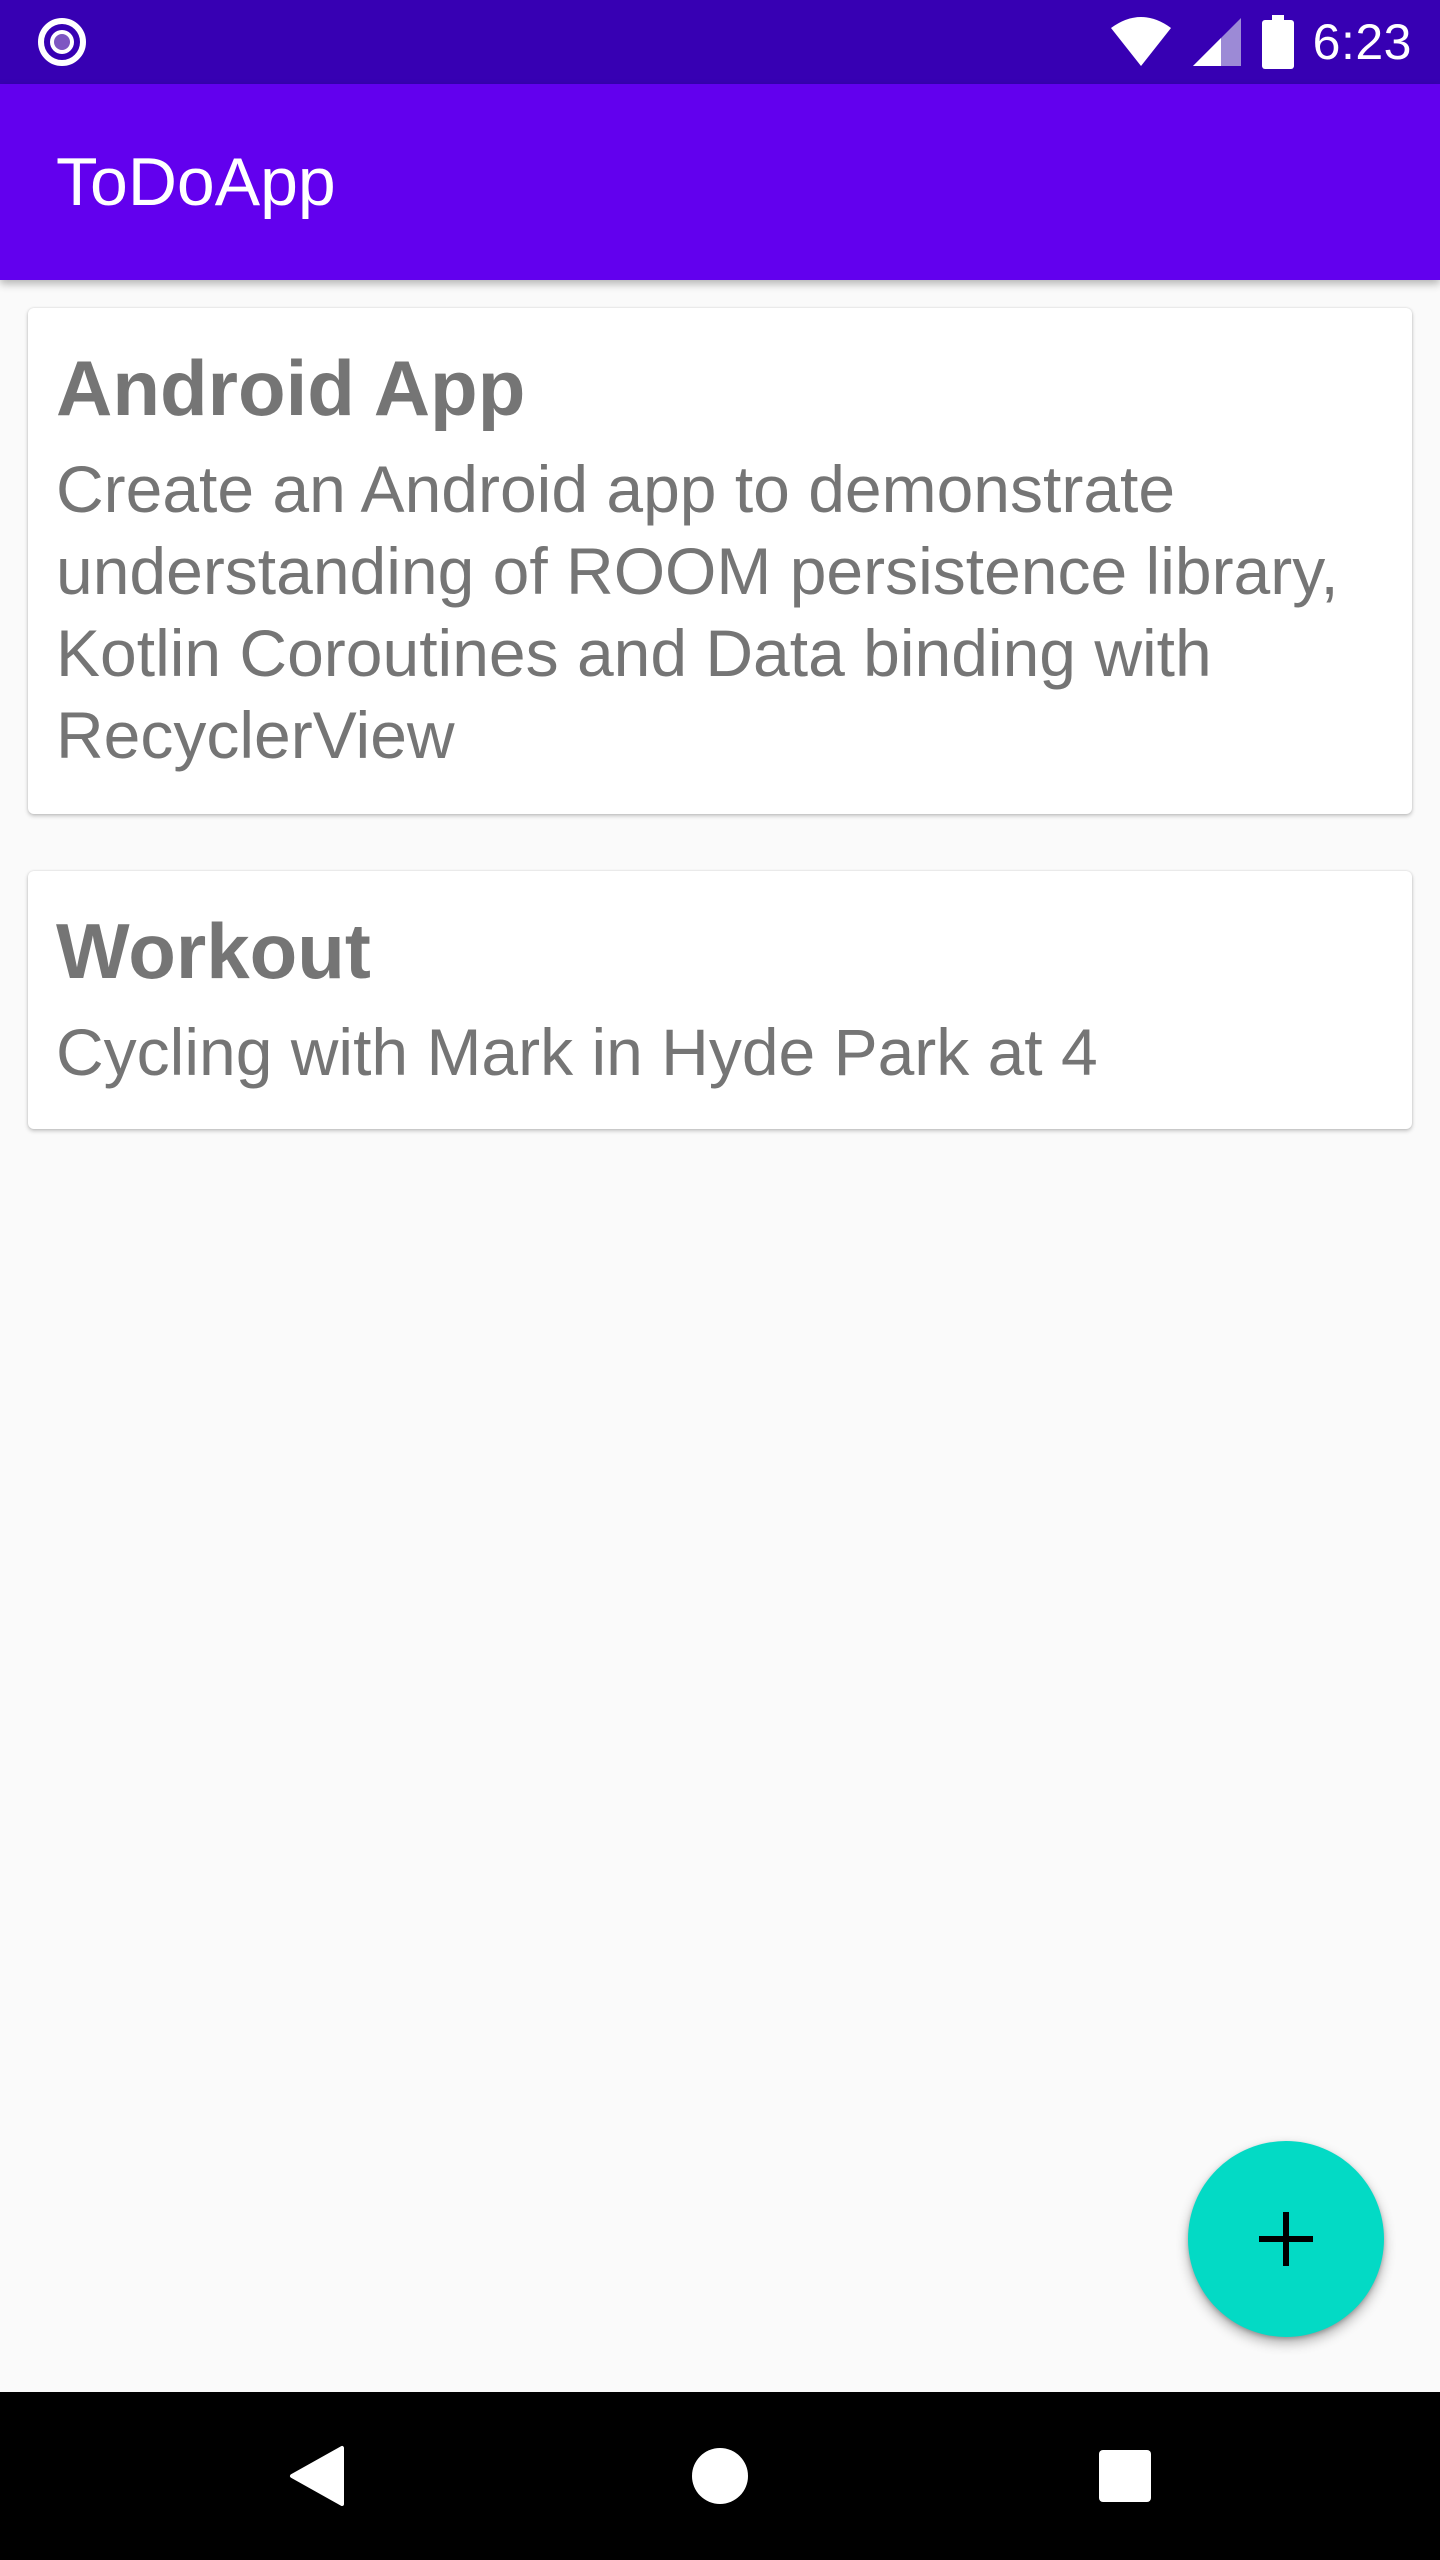 This screenshot has height=2560, width=1440. Describe the element at coordinates (577, 1052) in the screenshot. I see `todo-description: Cycling with Mark in Hyde Park at 4` at that location.